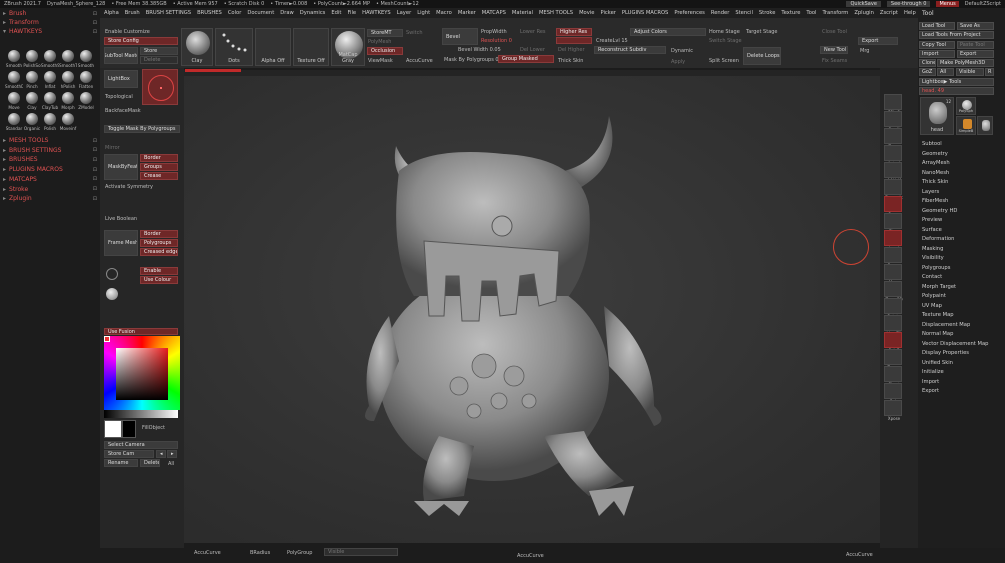 Image resolution: width=1005 pixels, height=563 pixels. I want to click on mask-by-feature-button: MaskByFeature, so click(121, 167).